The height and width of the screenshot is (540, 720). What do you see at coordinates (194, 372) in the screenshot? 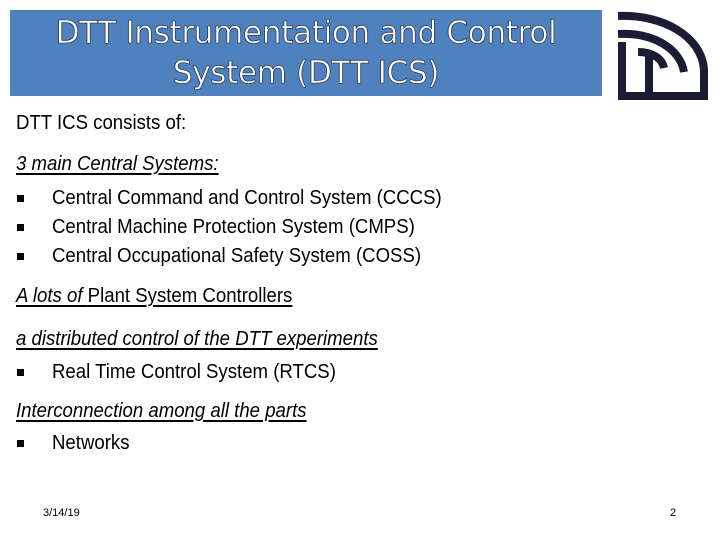
I see `list-item-text: Real Time Control System (RTCS)` at bounding box center [194, 372].